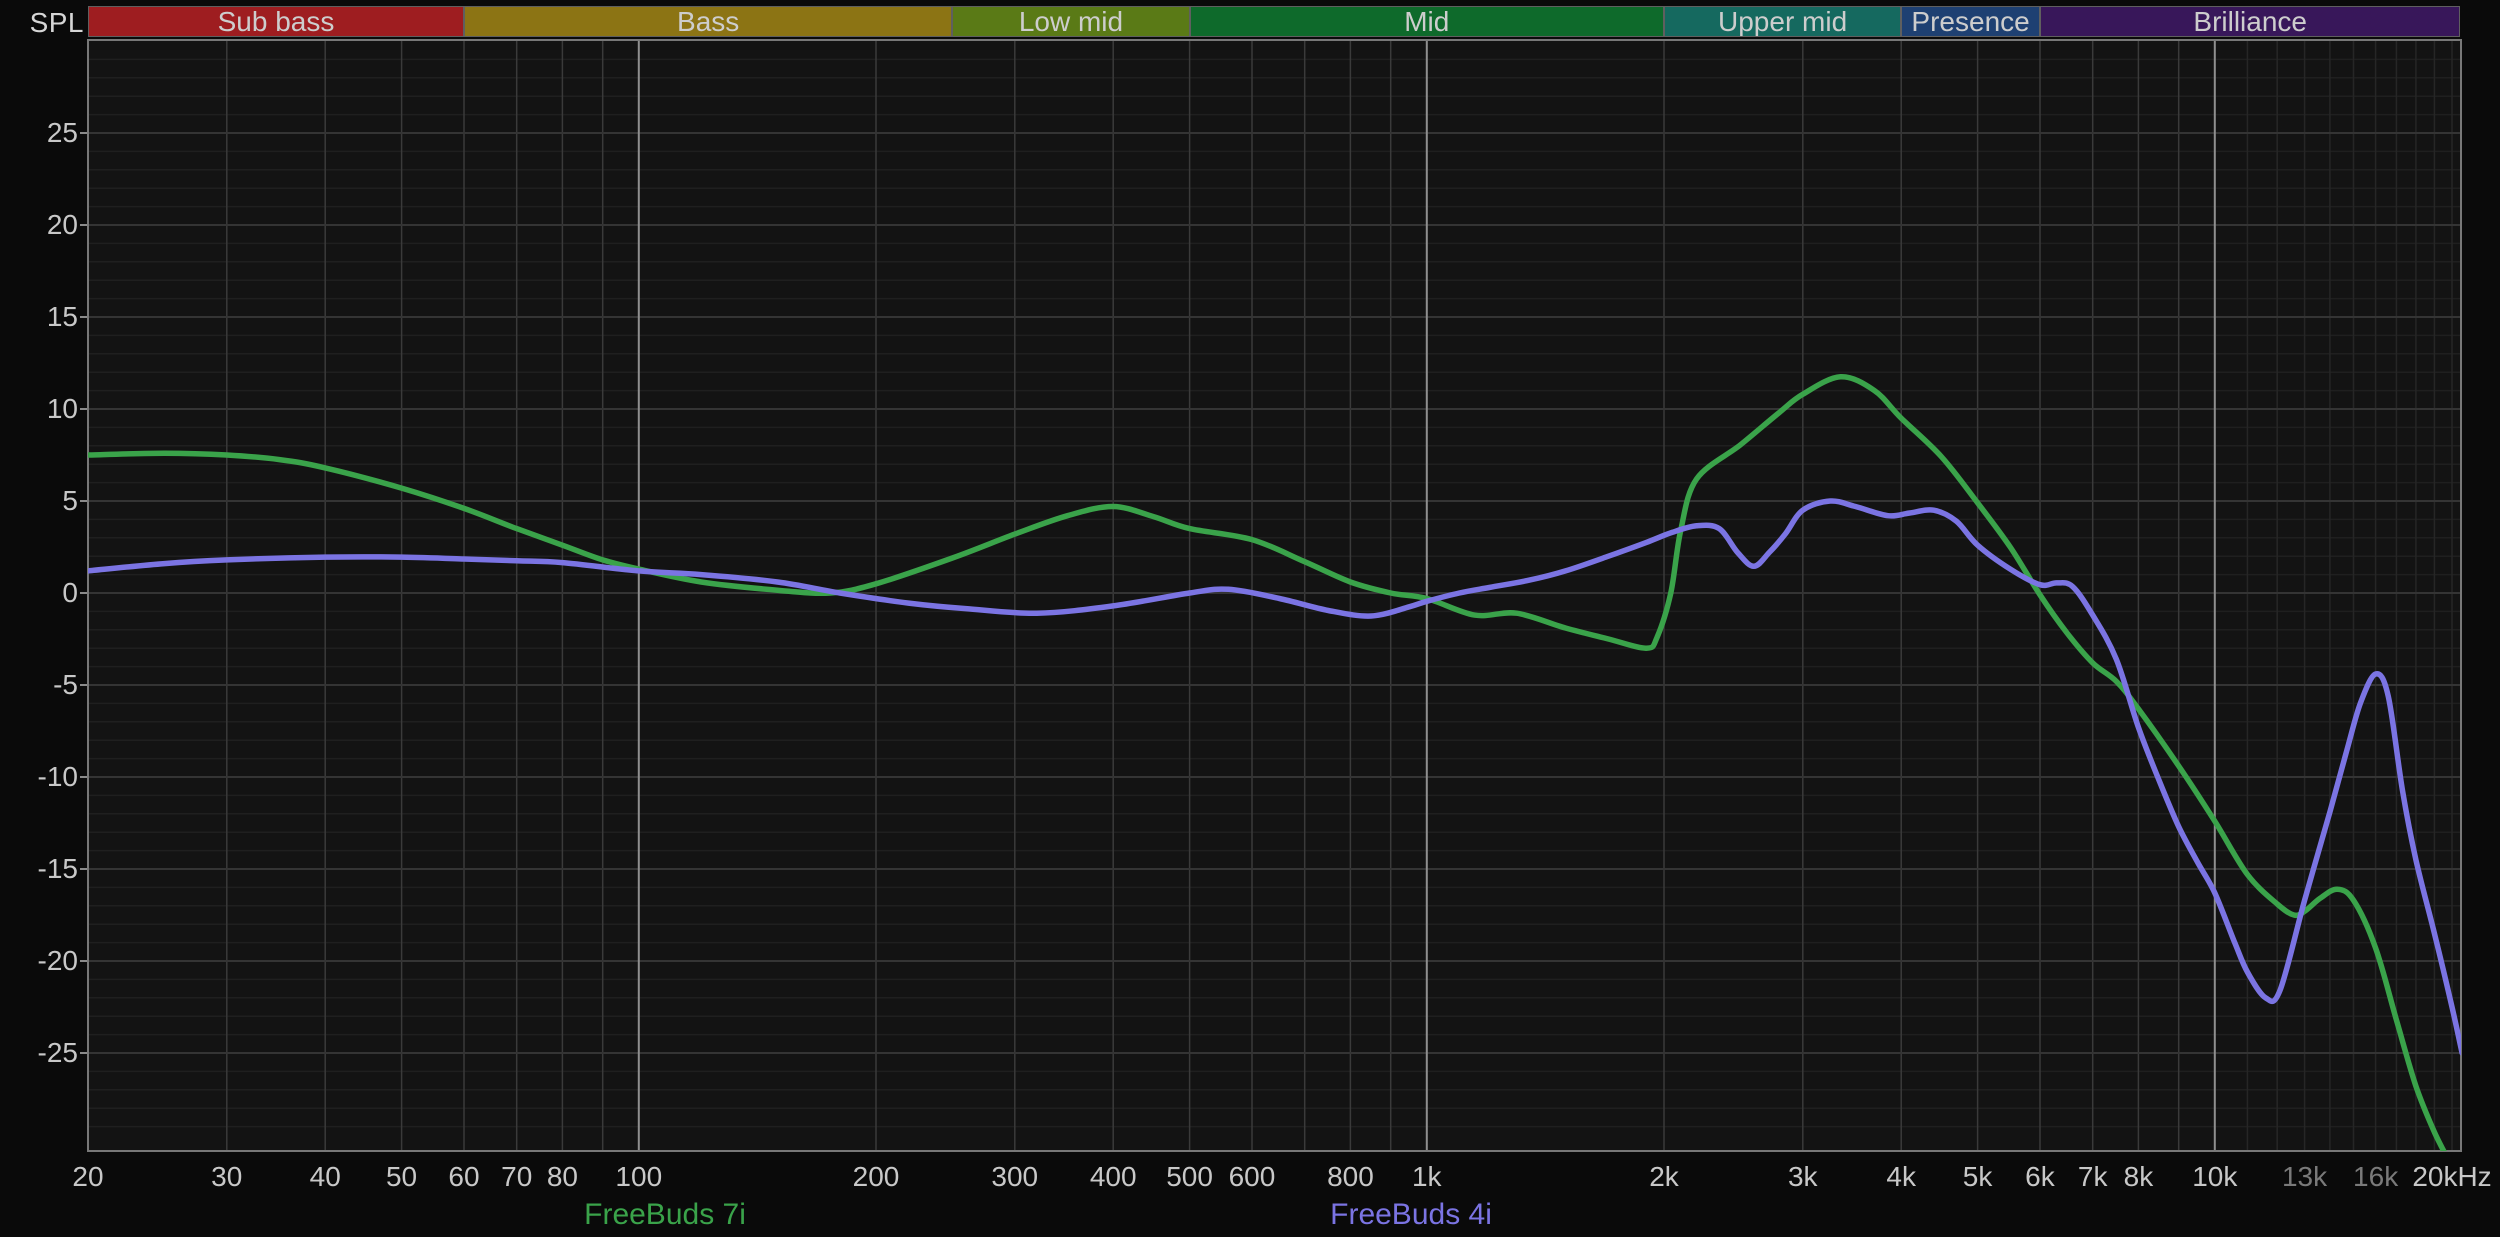 The height and width of the screenshot is (1237, 2500). I want to click on x-tick-label-20khz: 20kHz, so click(2452, 1176).